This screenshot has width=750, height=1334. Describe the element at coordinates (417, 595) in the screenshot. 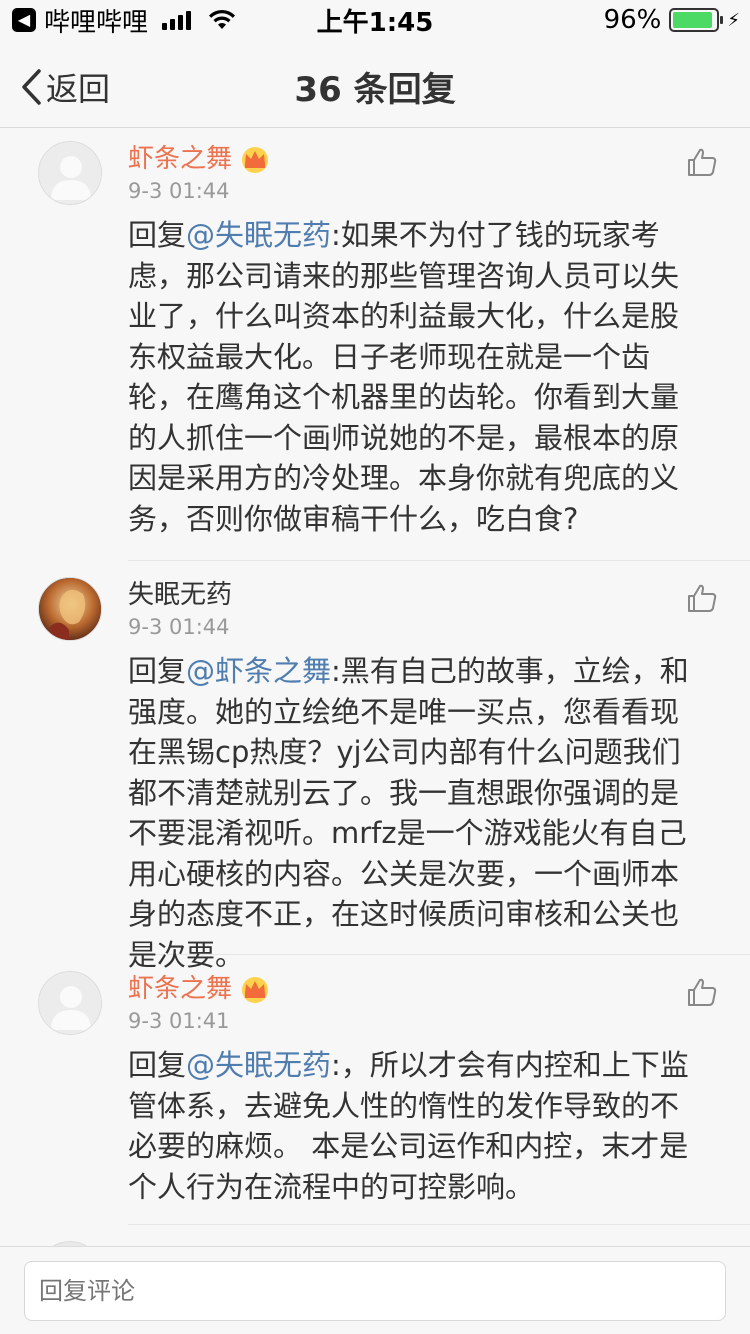

I see `username: 失眠无药` at that location.